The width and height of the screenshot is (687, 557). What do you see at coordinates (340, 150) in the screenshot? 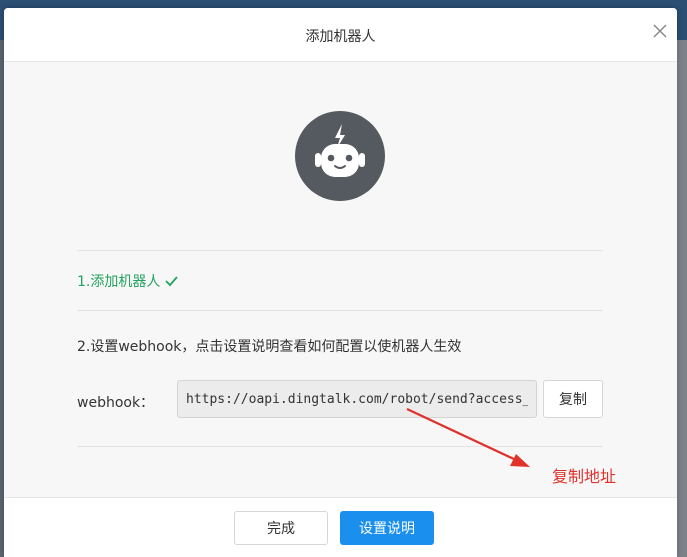
I see `robot-icon` at bounding box center [340, 150].